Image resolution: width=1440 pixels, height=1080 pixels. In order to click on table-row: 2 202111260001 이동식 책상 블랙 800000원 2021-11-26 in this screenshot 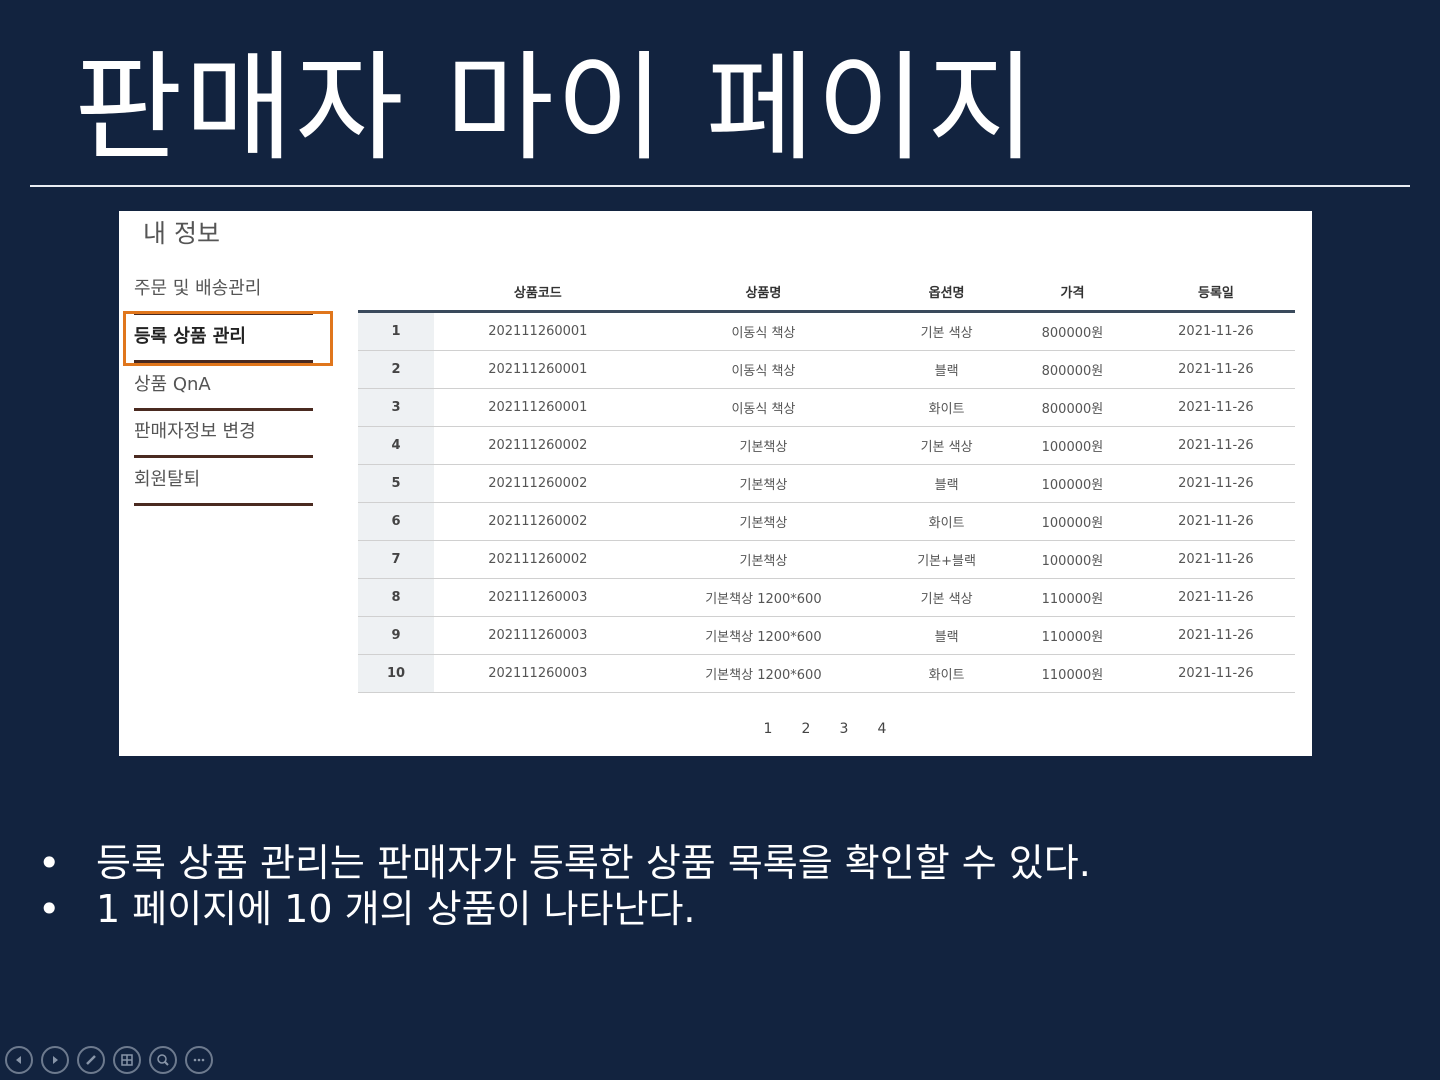, I will do `click(826, 369)`.